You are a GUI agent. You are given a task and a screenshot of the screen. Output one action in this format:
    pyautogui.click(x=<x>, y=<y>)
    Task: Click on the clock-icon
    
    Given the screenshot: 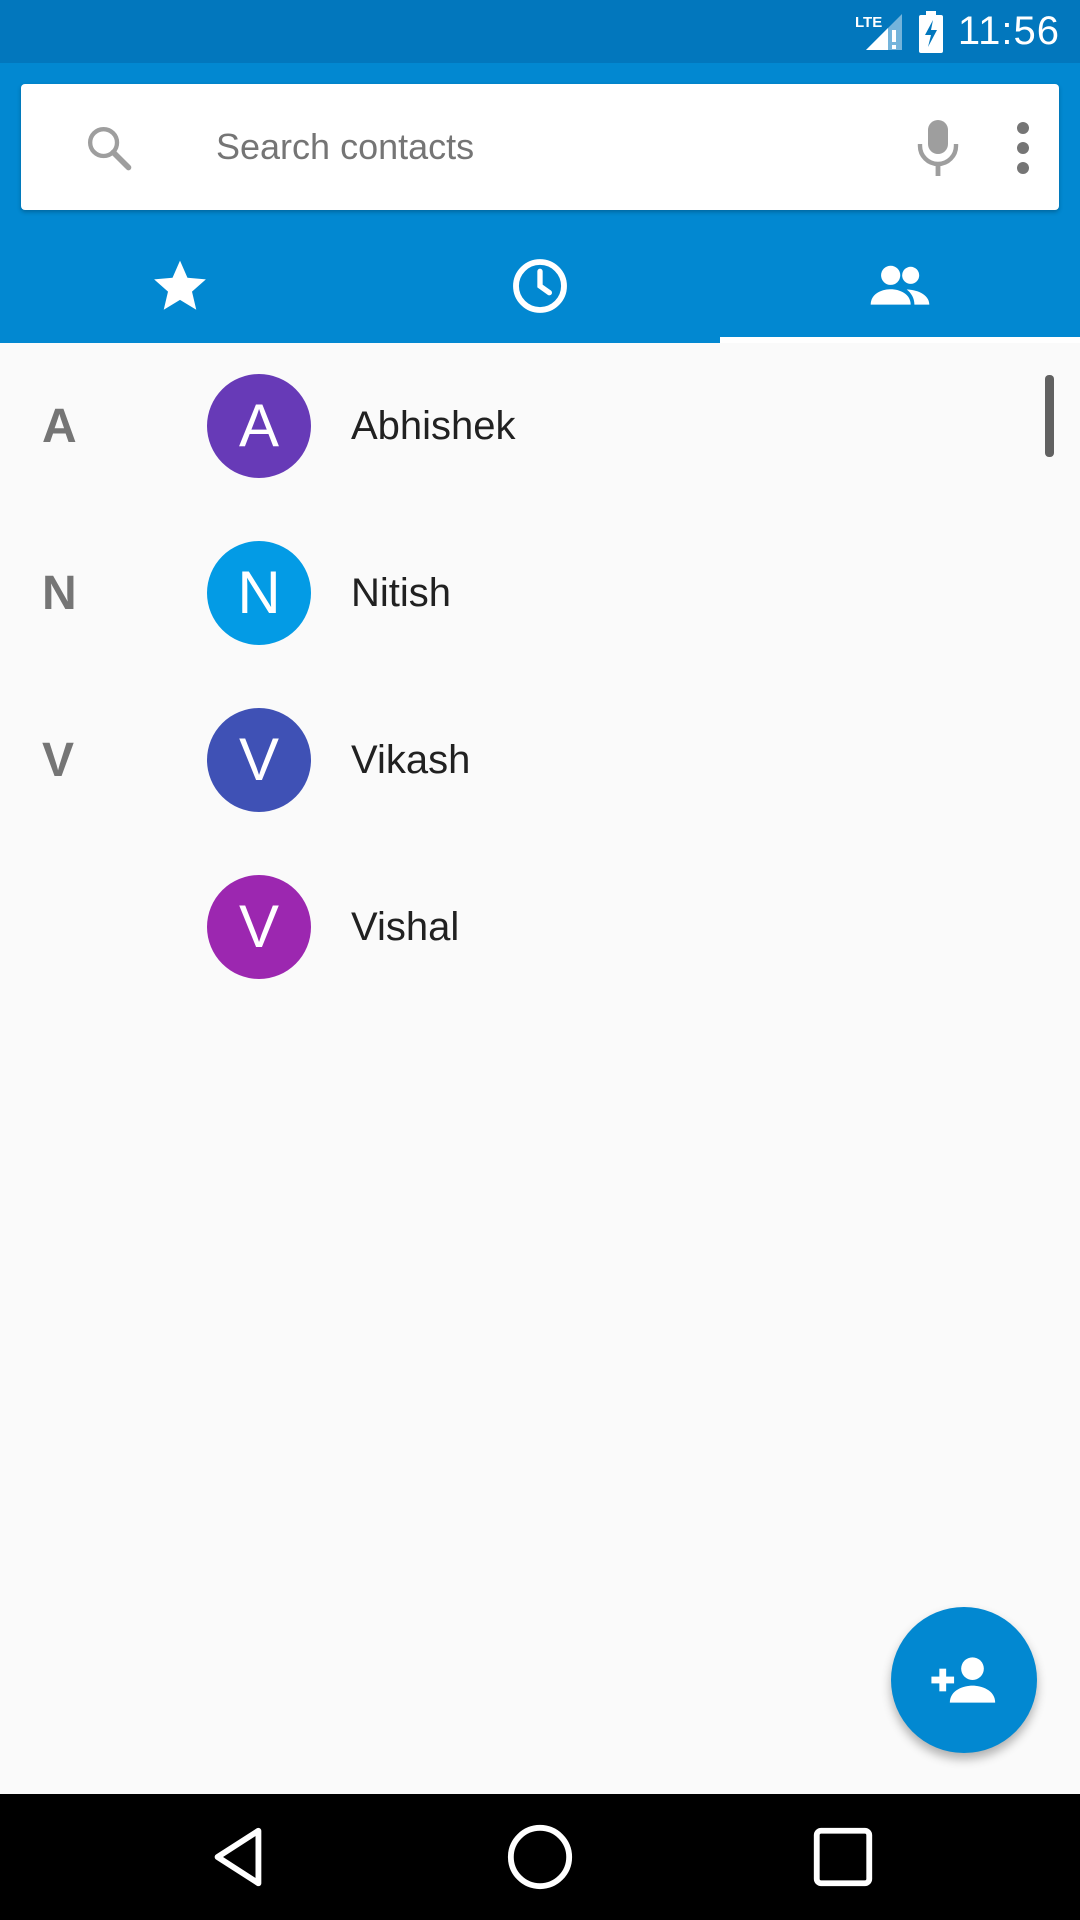 What is the action you would take?
    pyautogui.click(x=540, y=285)
    